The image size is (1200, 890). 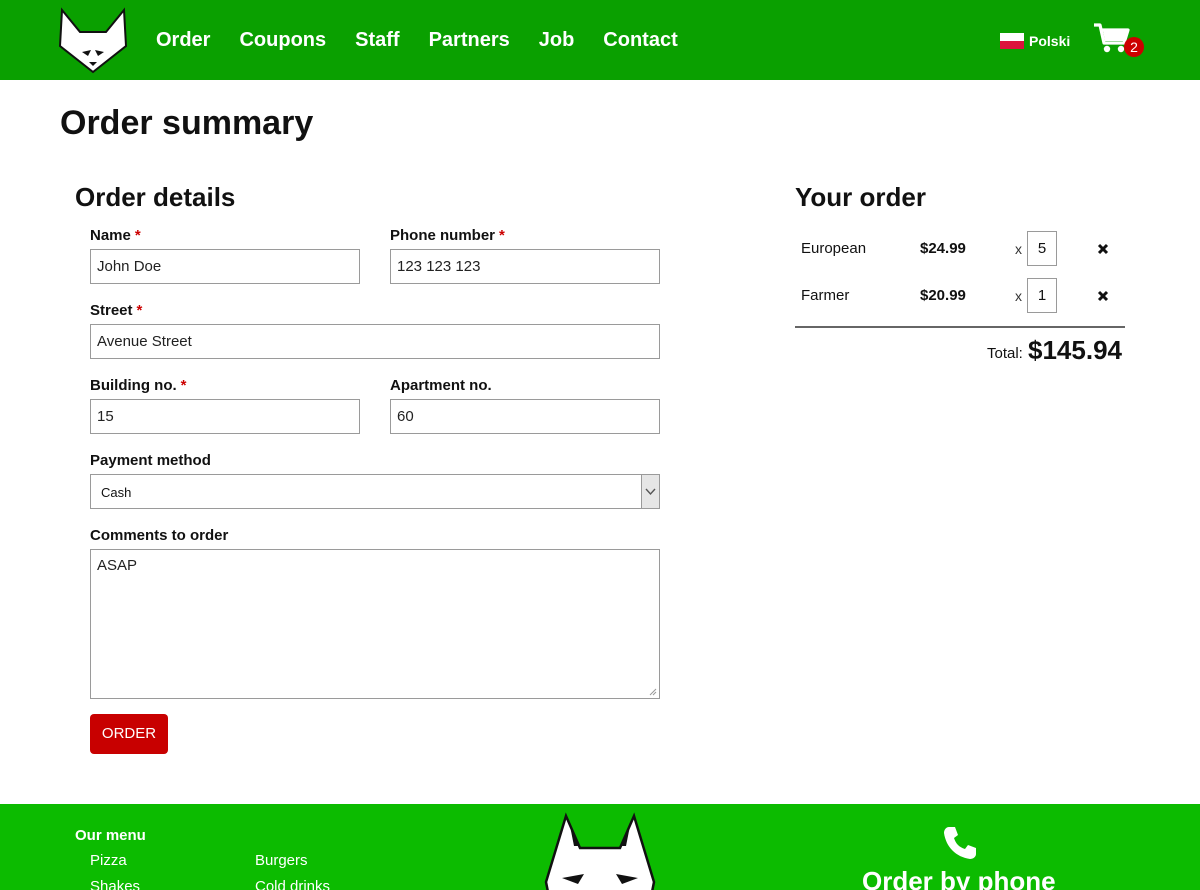 I want to click on nav-job: Job, so click(x=557, y=40).